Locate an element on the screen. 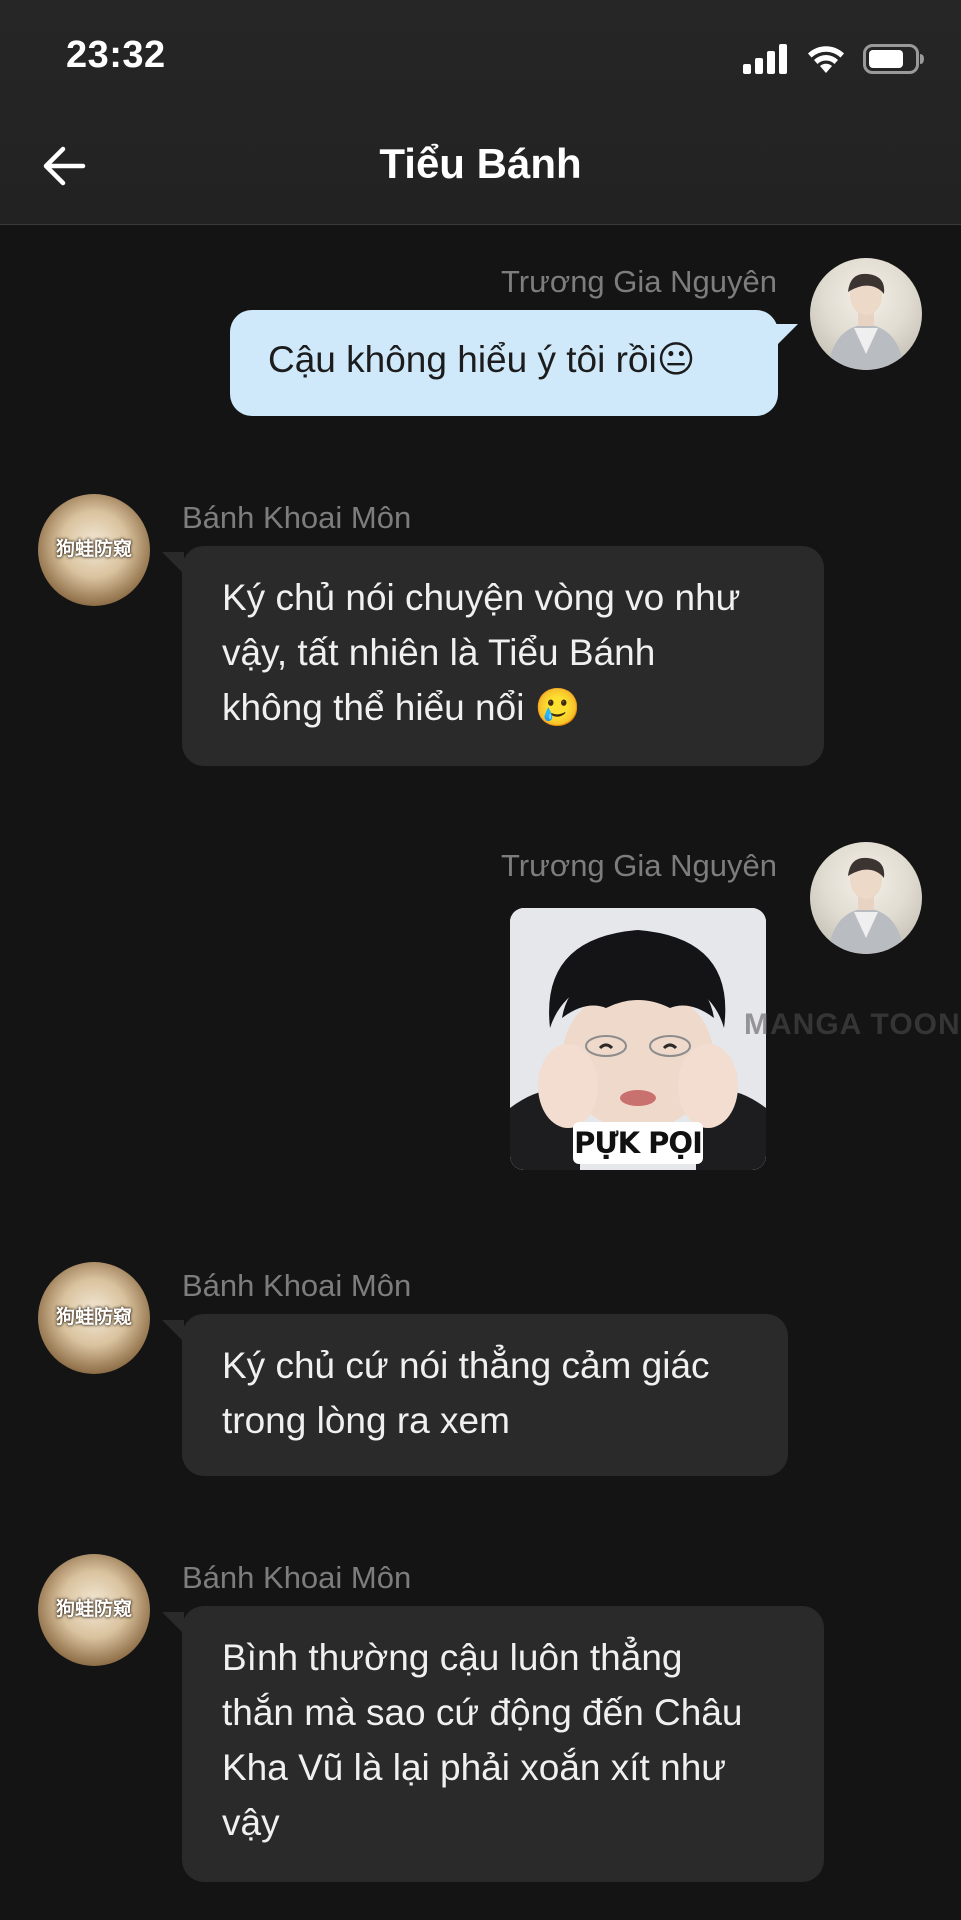  message-line: Ký chủ nói chuyện vòng vo như is located at coordinates (481, 597).